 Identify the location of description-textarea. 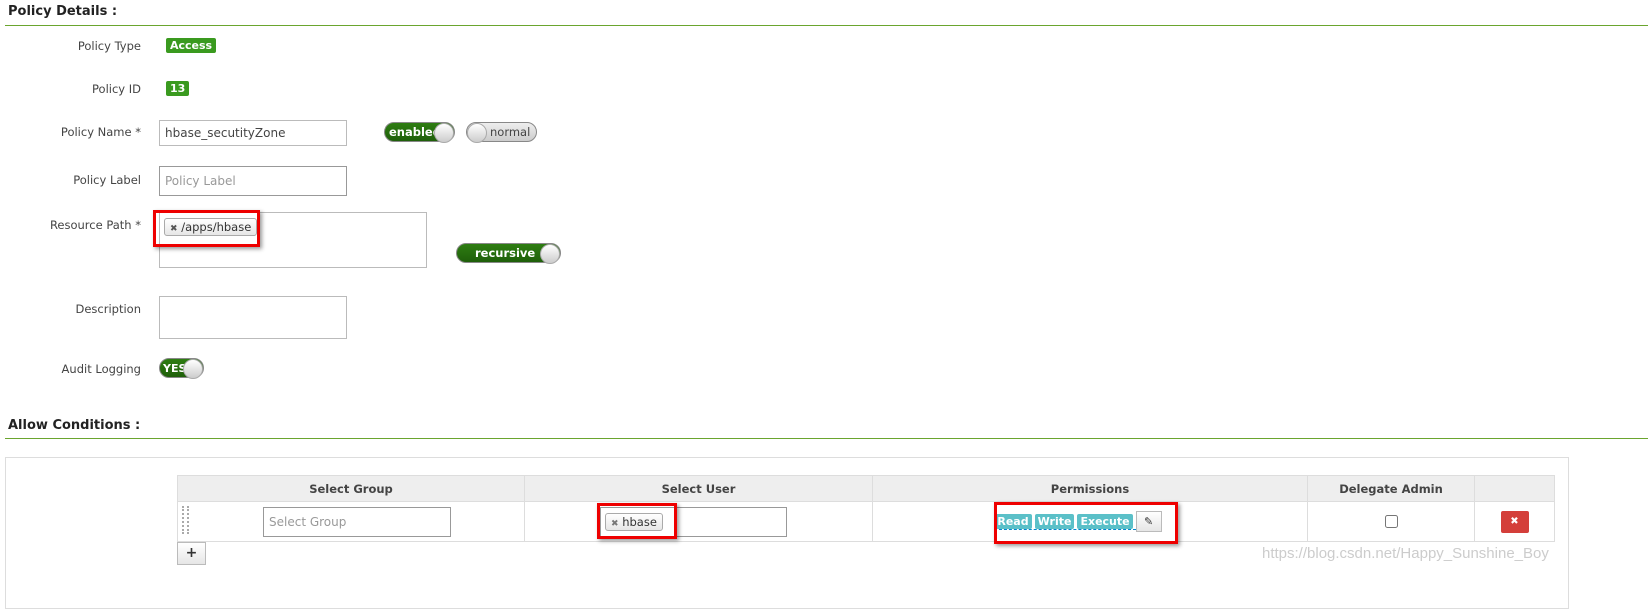
(253, 317).